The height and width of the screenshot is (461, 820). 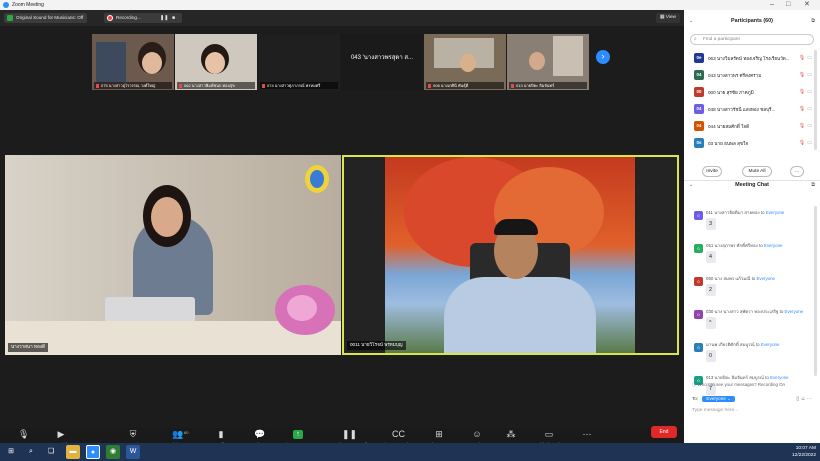 What do you see at coordinates (299, 62) in the screenshot?
I see `participant-thumbnail: 074 นางสาวศุภาภรณ์ พรหมศรี` at bounding box center [299, 62].